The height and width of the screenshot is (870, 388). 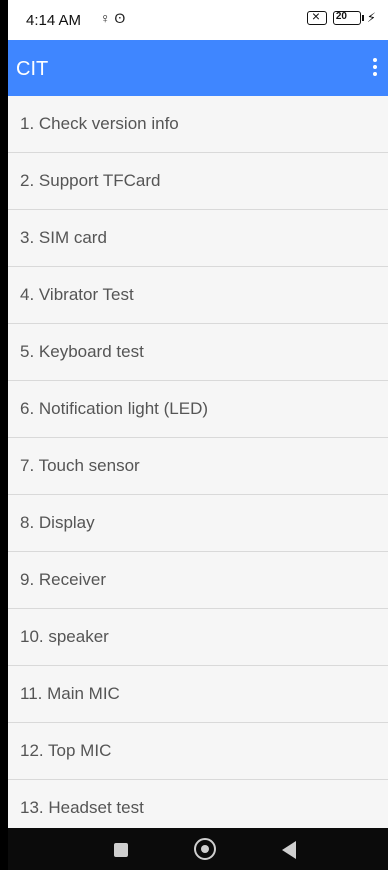 I want to click on status-bar: 4:14 AM ♀ ʘ 20 ⚡, so click(x=198, y=20).